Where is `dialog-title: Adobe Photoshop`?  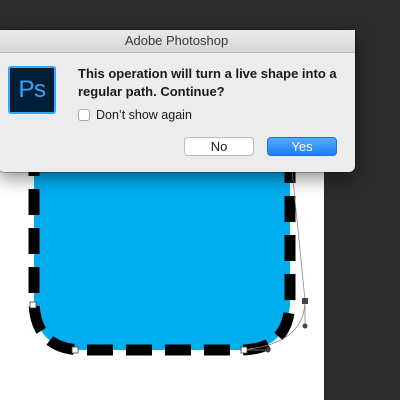
dialog-title: Adobe Photoshop is located at coordinates (177, 41).